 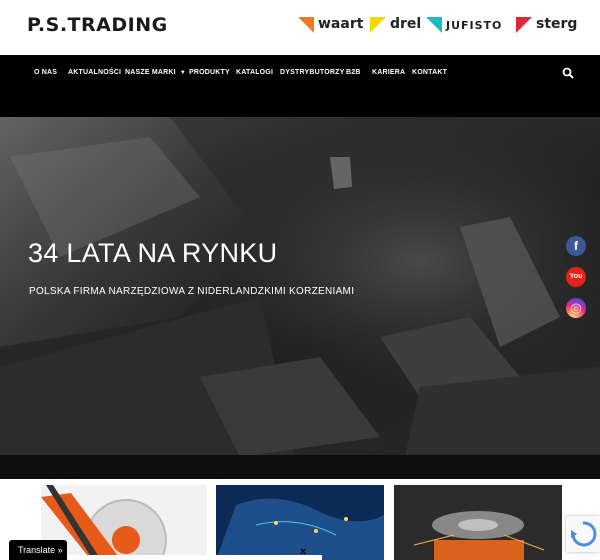 What do you see at coordinates (353, 72) in the screenshot?
I see `nav-item-b2b: B2B` at bounding box center [353, 72].